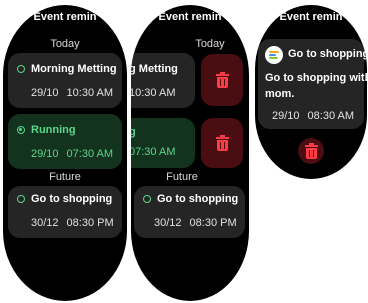 This screenshot has height=303, width=368. Describe the element at coordinates (280, 94) in the screenshot. I see `detail-description-line2: mom.` at that location.